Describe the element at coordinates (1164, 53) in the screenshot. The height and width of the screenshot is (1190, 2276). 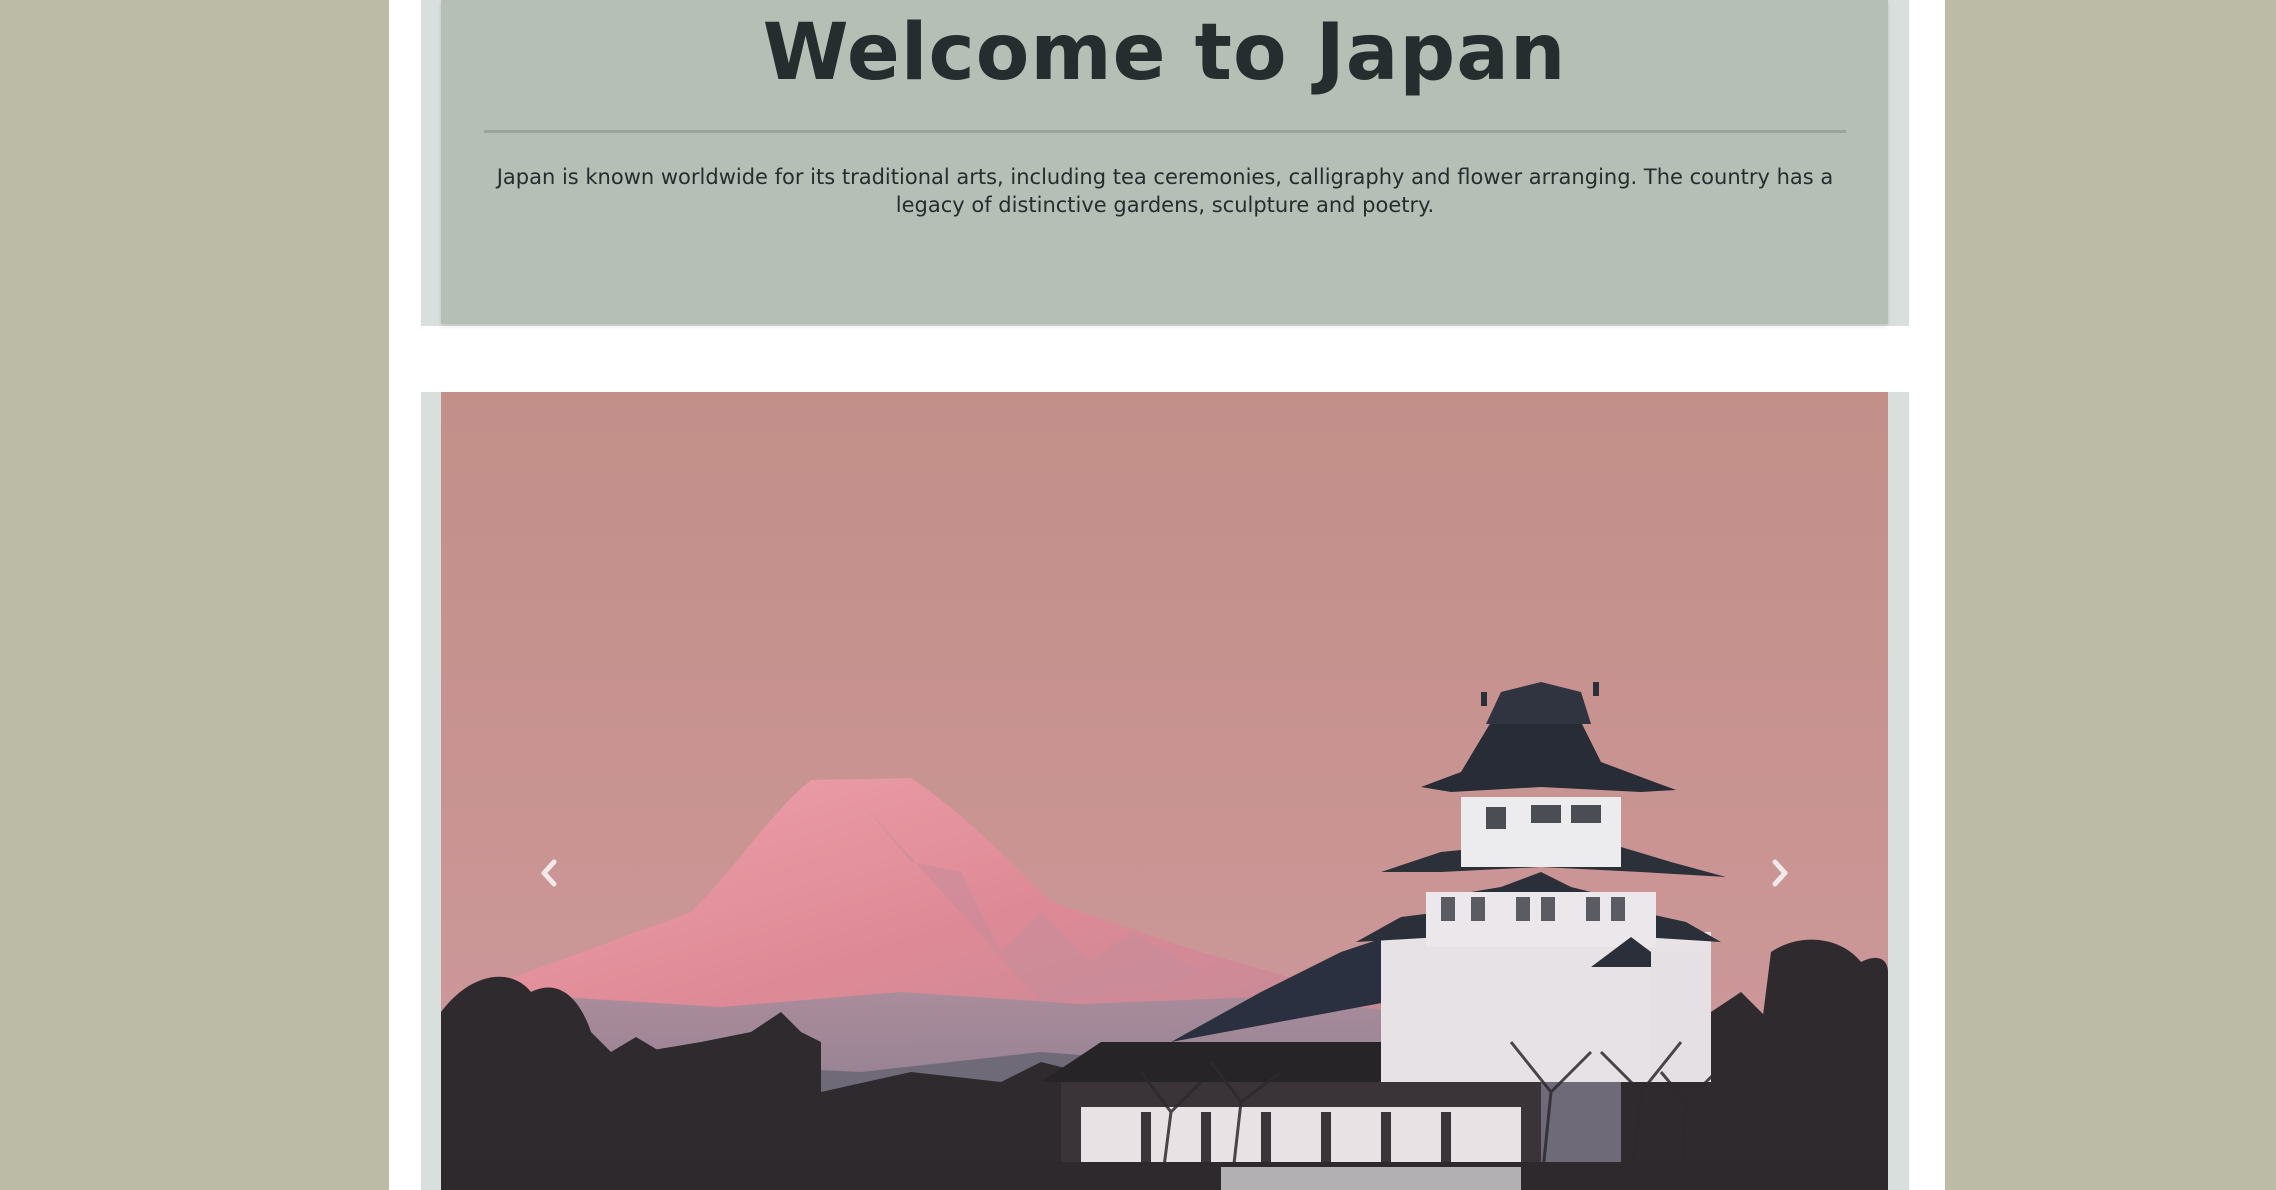
I see `page-title: Welcome to Japan` at that location.